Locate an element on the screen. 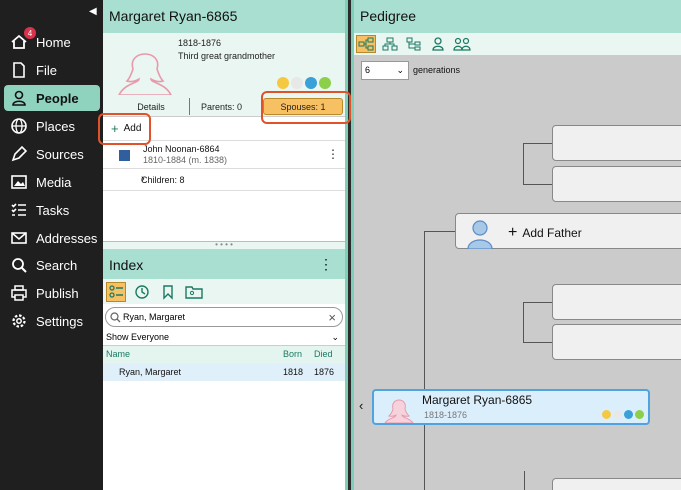 Image resolution: width=681 pixels, height=490 pixels. pedigree-toolbar is located at coordinates (517, 44).